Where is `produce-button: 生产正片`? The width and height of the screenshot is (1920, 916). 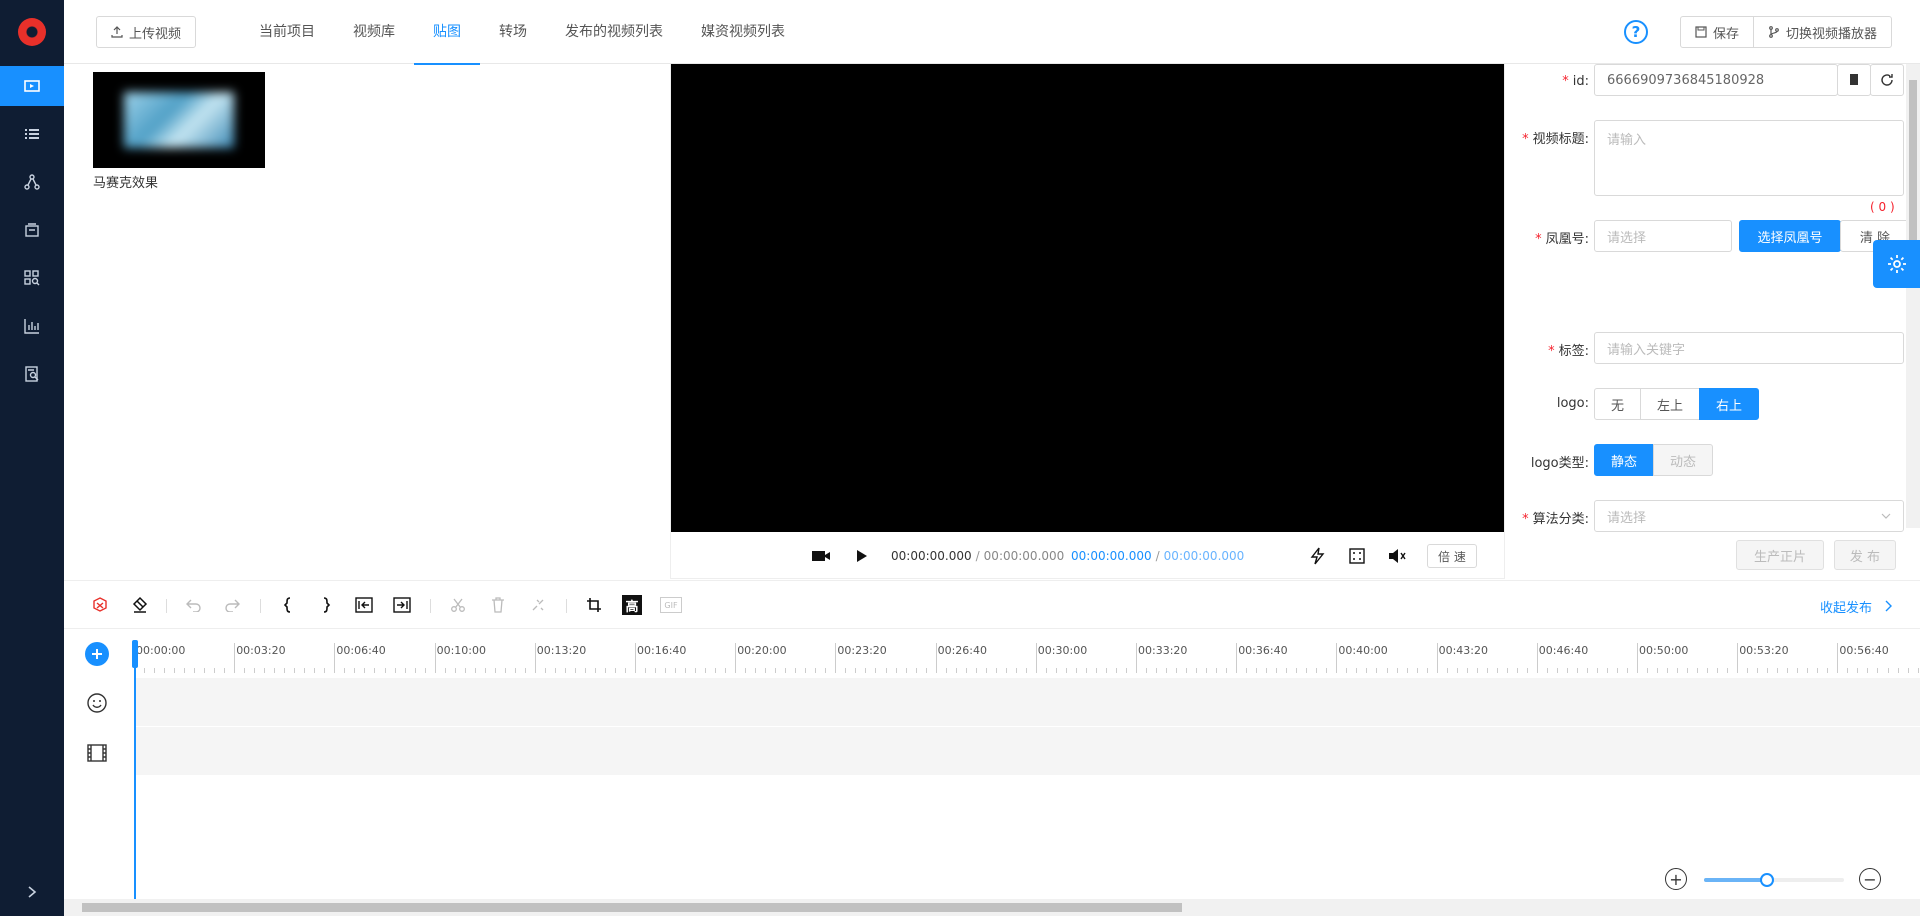
produce-button: 生产正片 is located at coordinates (1780, 555).